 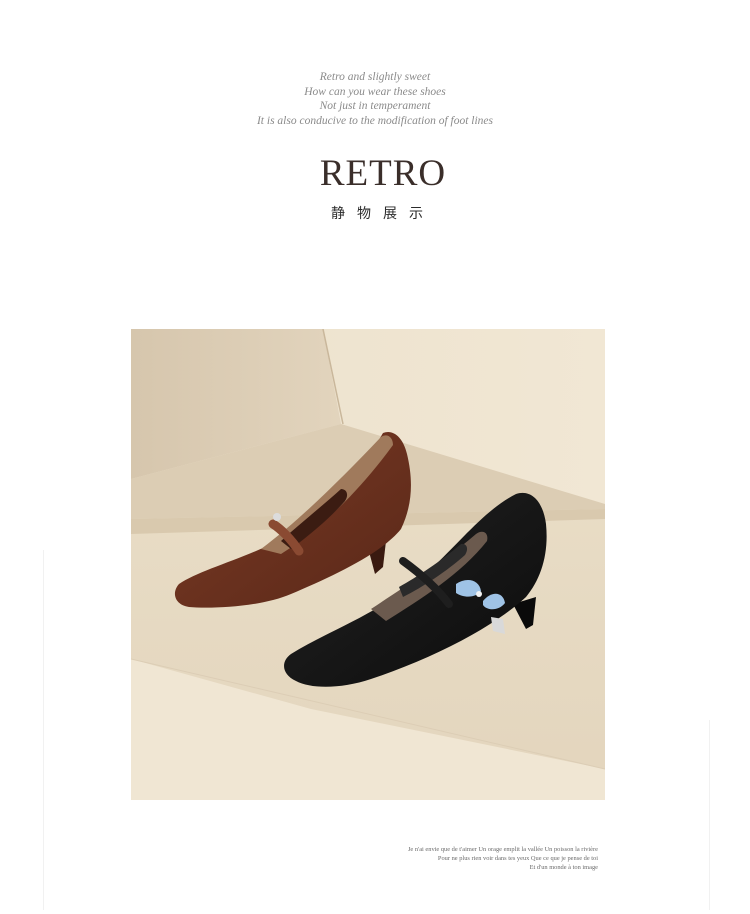 What do you see at coordinates (375, 106) in the screenshot?
I see `intro-line: Not just in temperament` at bounding box center [375, 106].